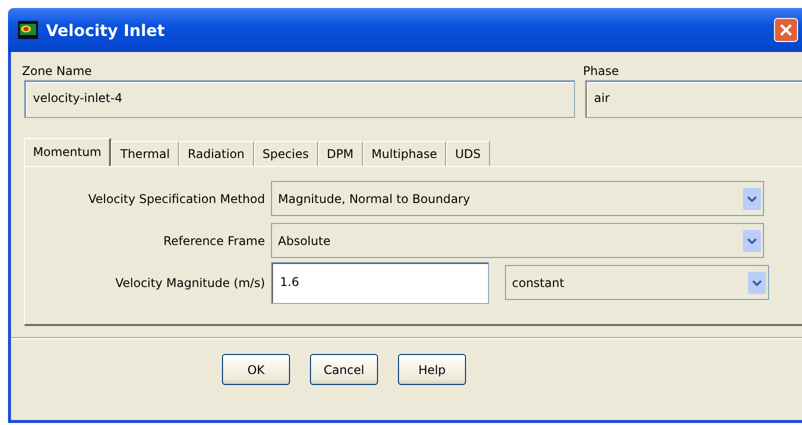 This screenshot has width=802, height=425. Describe the element at coordinates (340, 153) in the screenshot. I see `tab: DPM` at that location.